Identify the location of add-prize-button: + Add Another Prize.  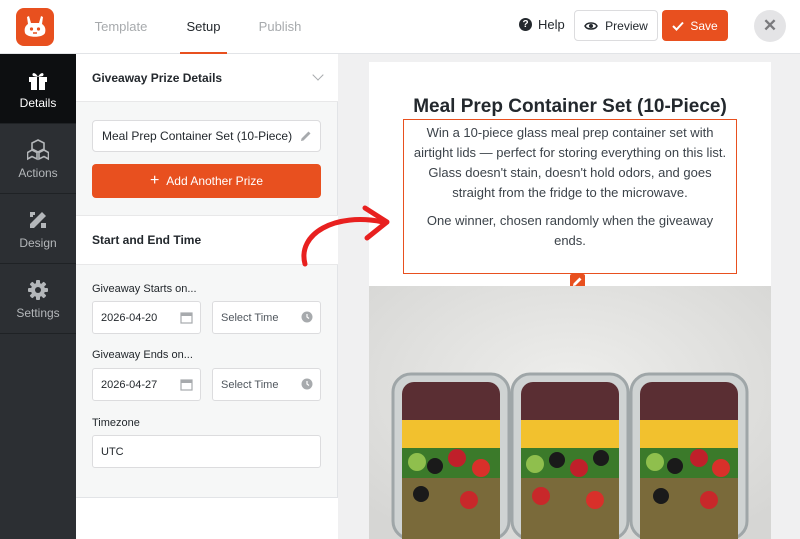
(206, 181).